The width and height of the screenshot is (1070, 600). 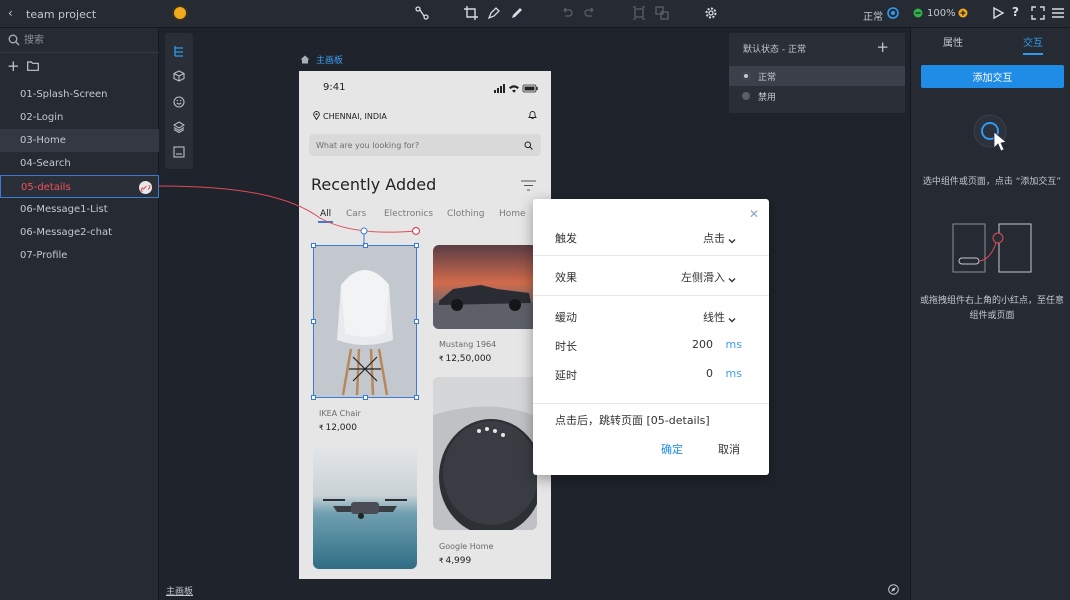 I want to click on mode-toggle-icon, so click(x=893, y=13).